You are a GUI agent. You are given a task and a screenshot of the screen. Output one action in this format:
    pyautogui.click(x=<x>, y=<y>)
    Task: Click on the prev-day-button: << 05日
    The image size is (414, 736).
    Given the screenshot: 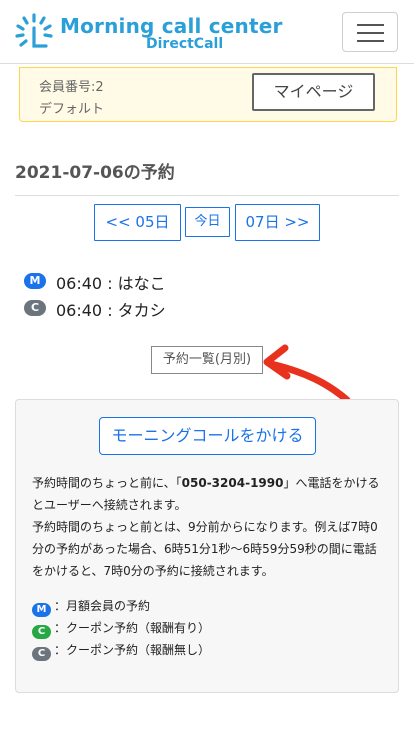 What is the action you would take?
    pyautogui.click(x=137, y=222)
    